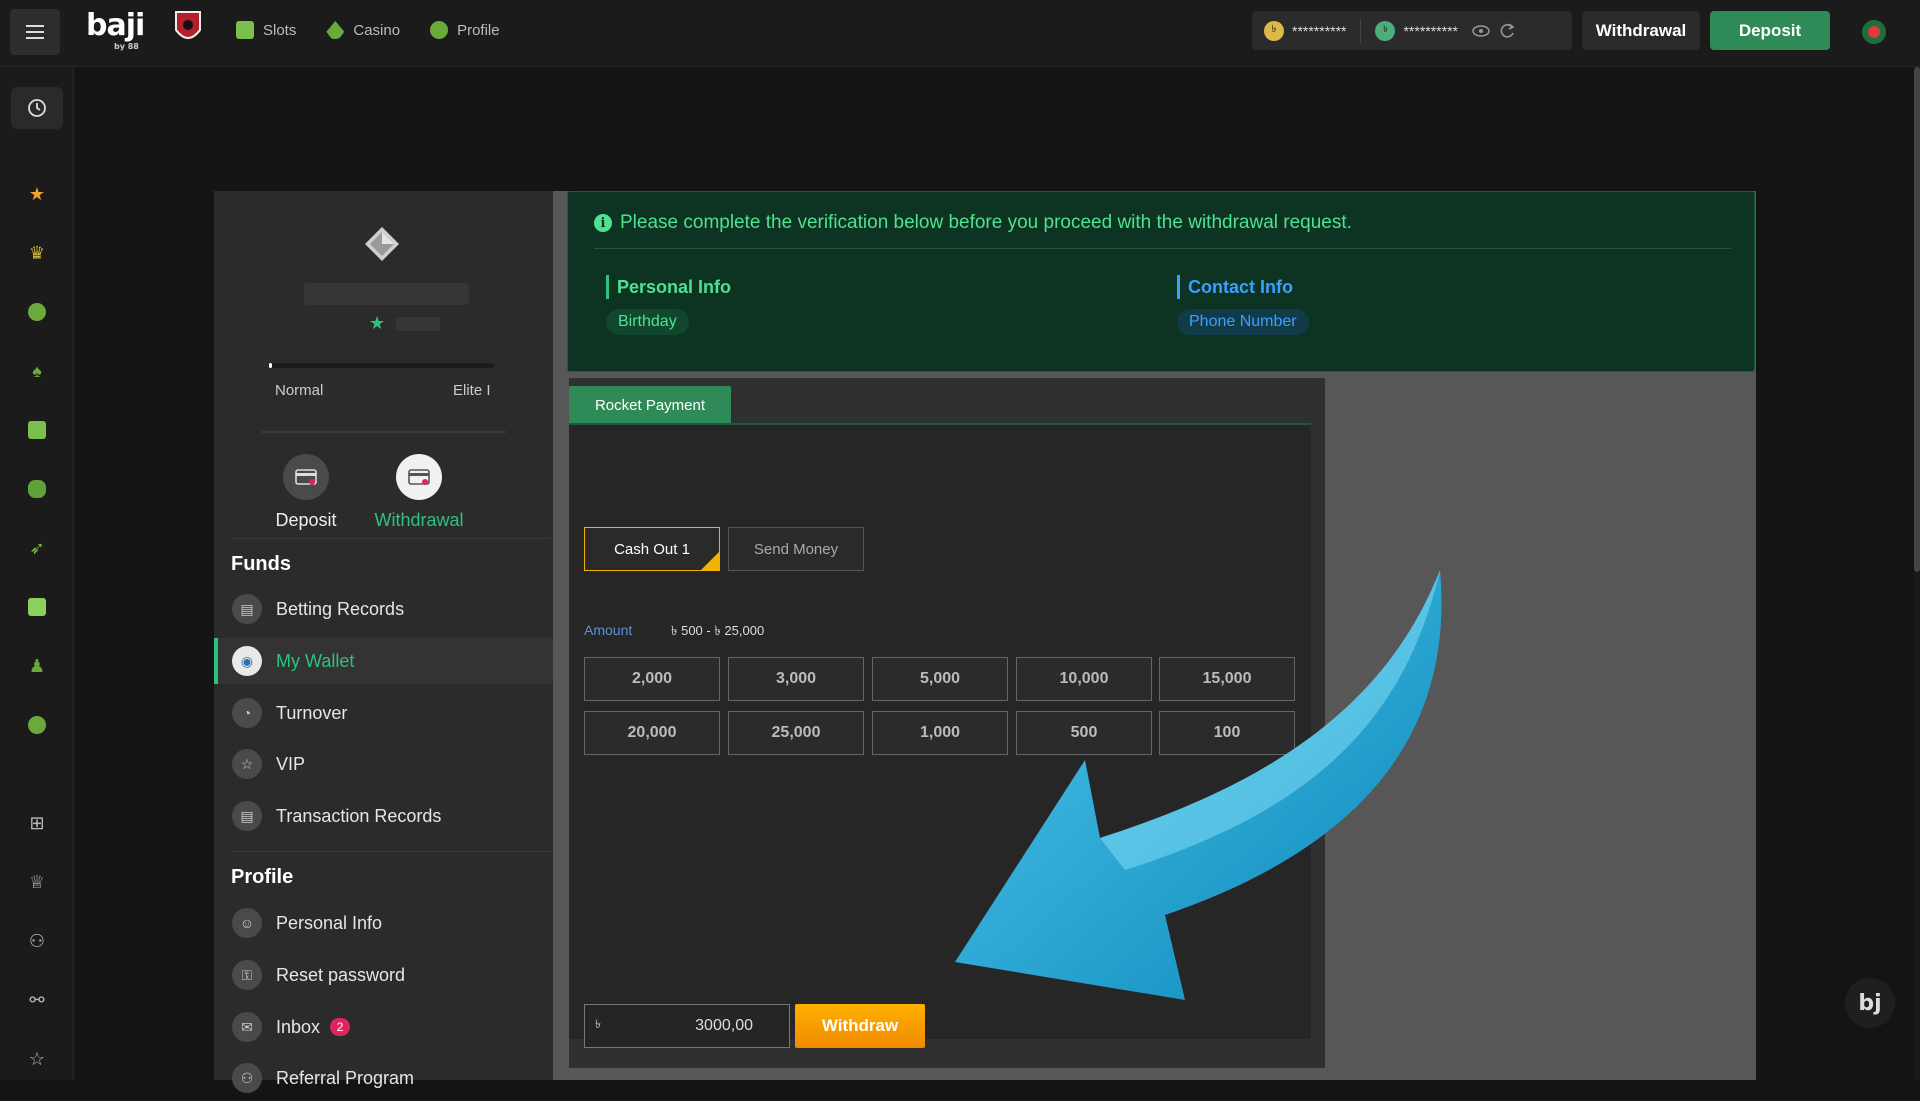  I want to click on eye-icon, so click(1481, 30).